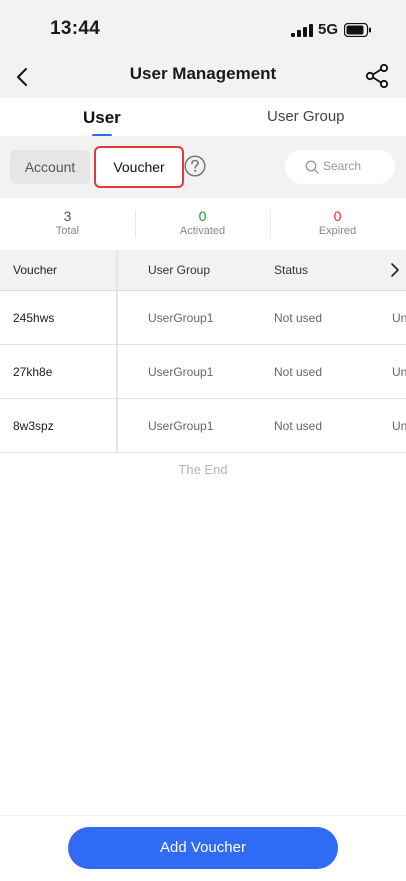  Describe the element at coordinates (195, 166) in the screenshot. I see `help-icon` at that location.